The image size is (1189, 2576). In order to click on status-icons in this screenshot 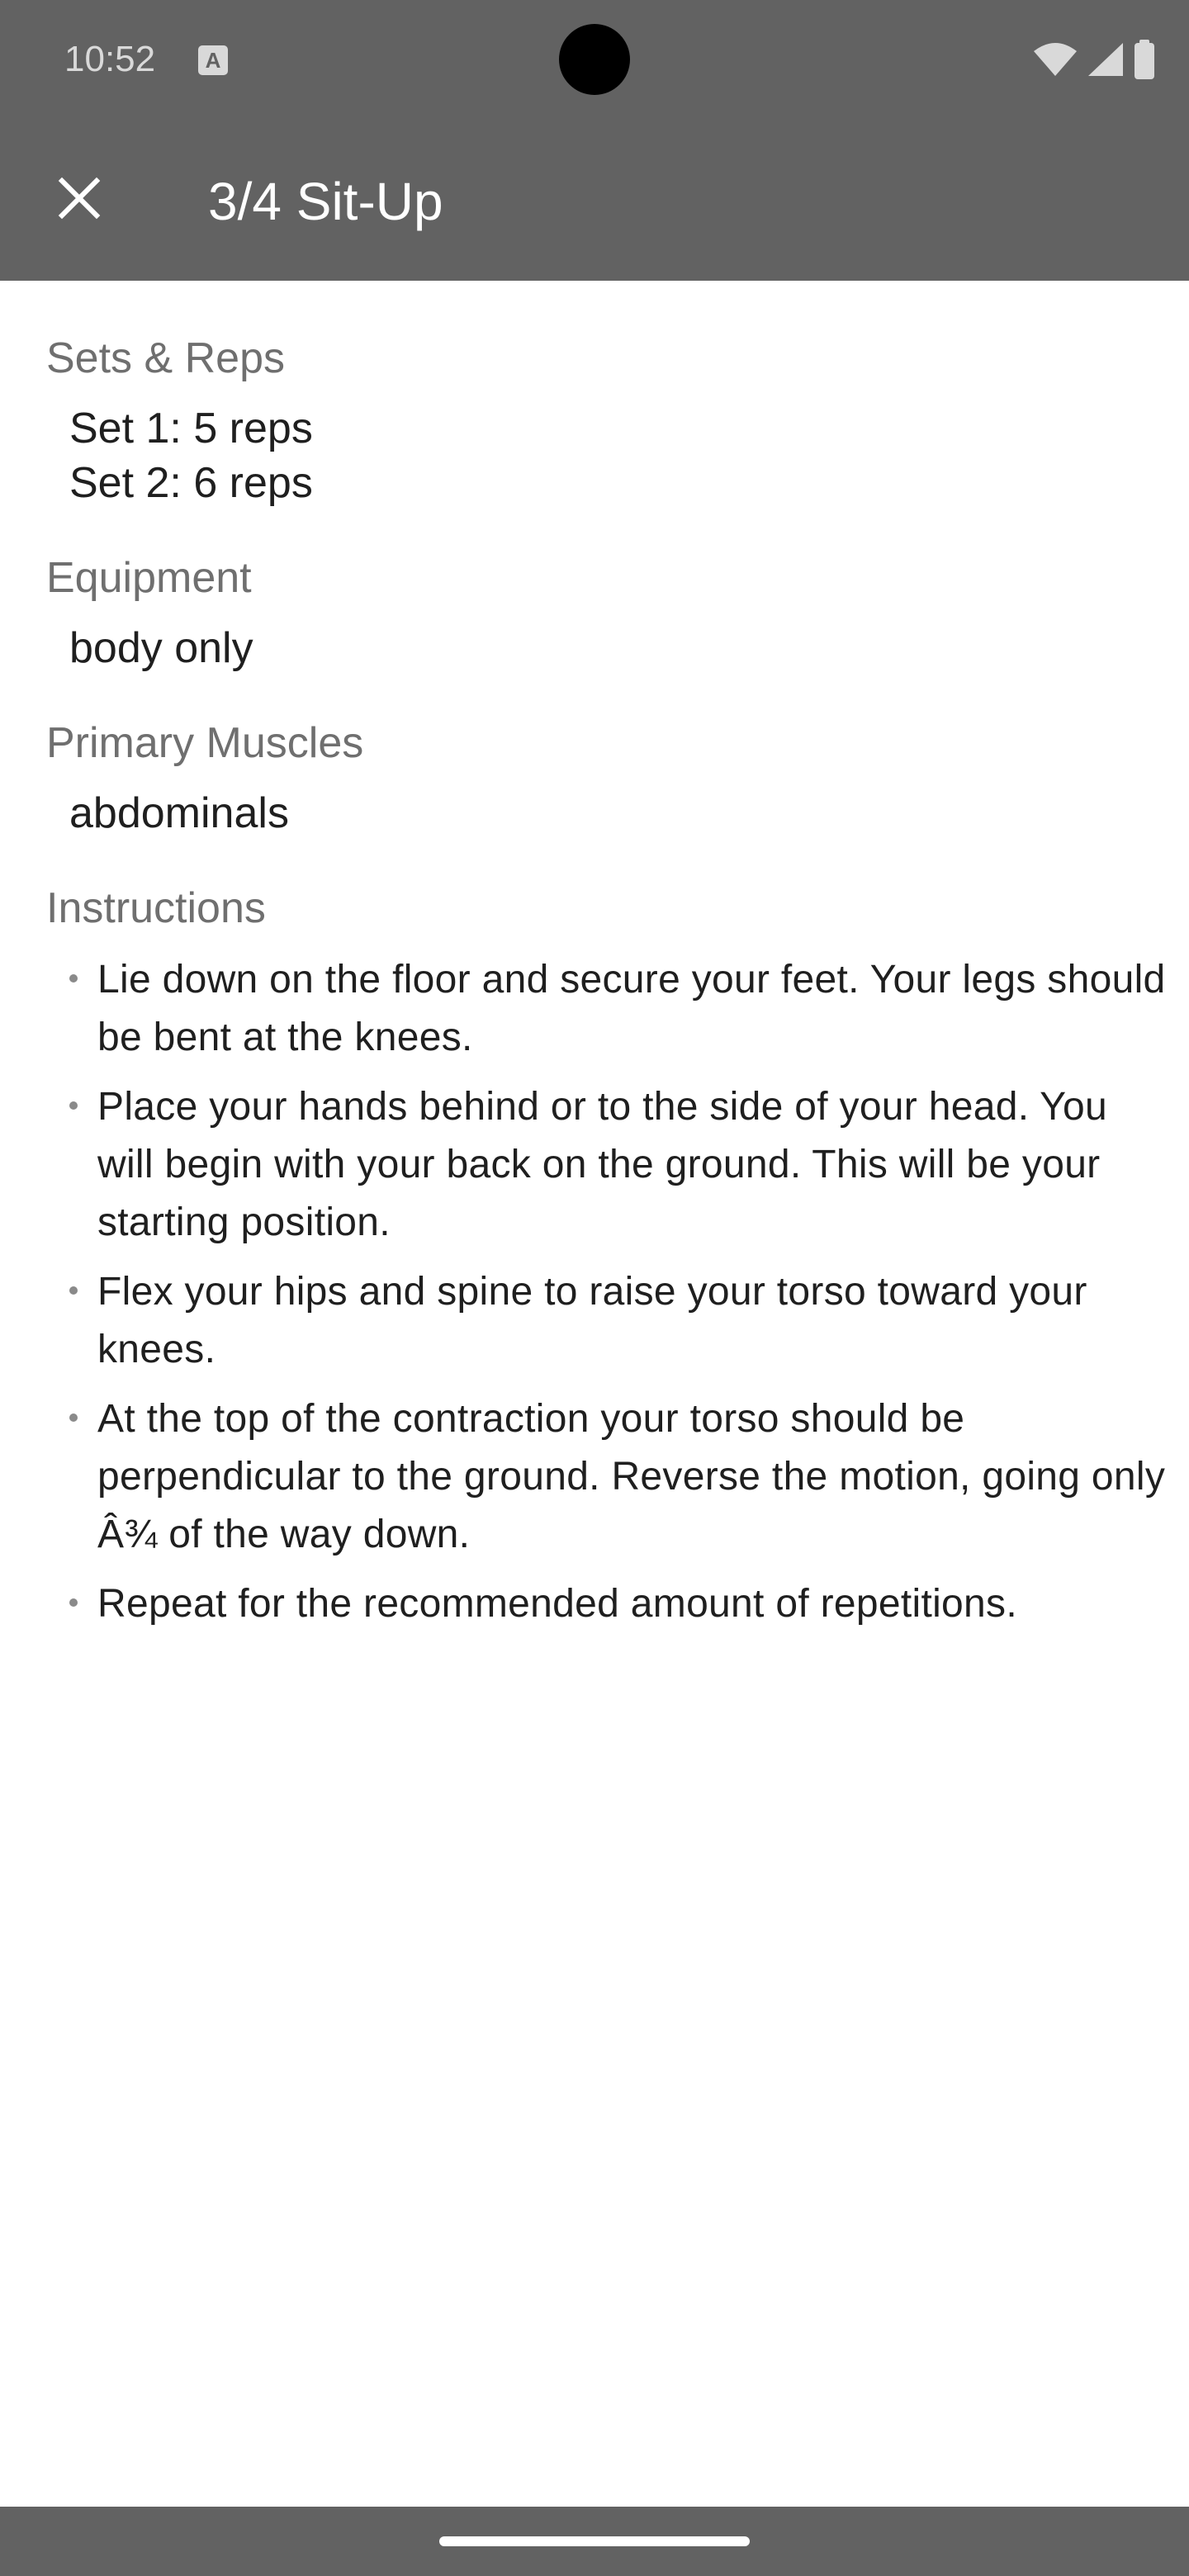, I will do `click(1094, 59)`.